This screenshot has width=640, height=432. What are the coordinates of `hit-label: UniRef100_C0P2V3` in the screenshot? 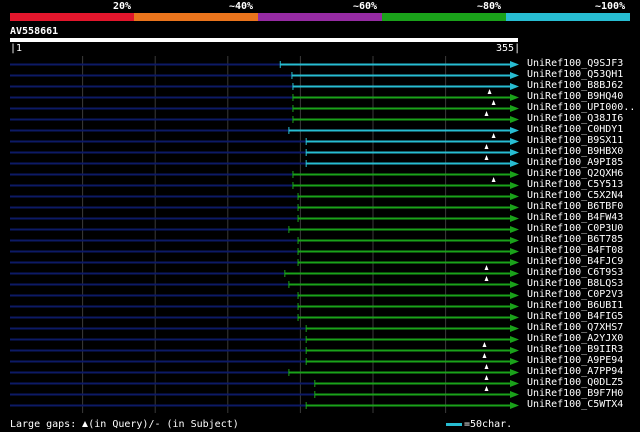 It's located at (575, 294).